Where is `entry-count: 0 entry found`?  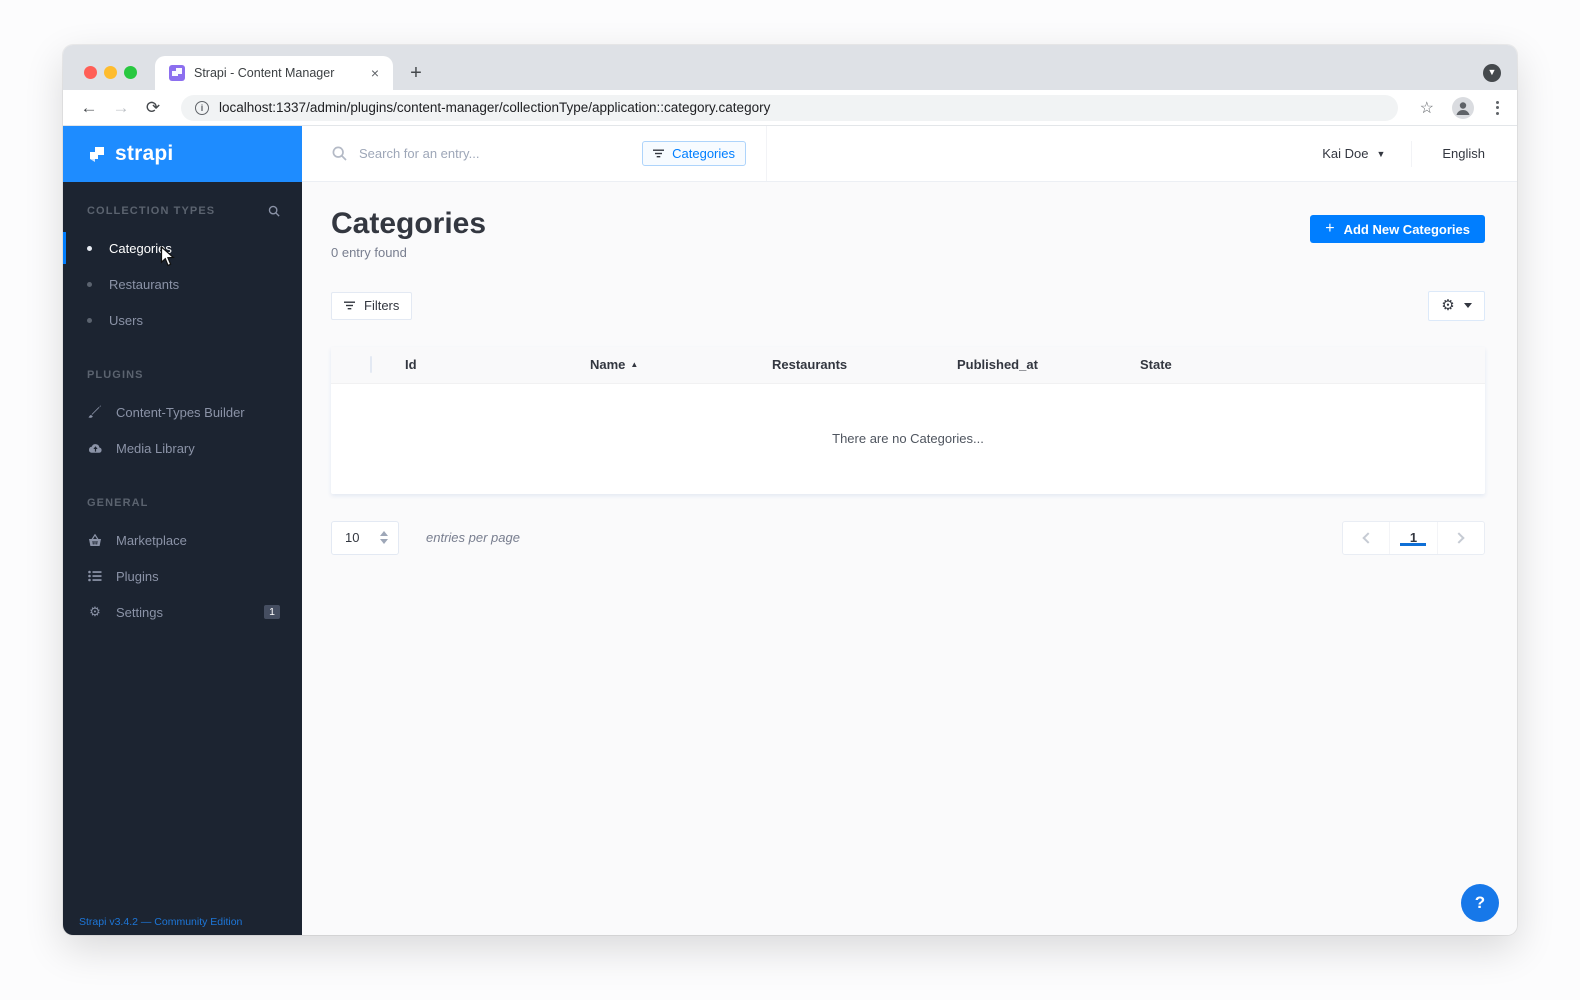 entry-count: 0 entry found is located at coordinates (369, 252).